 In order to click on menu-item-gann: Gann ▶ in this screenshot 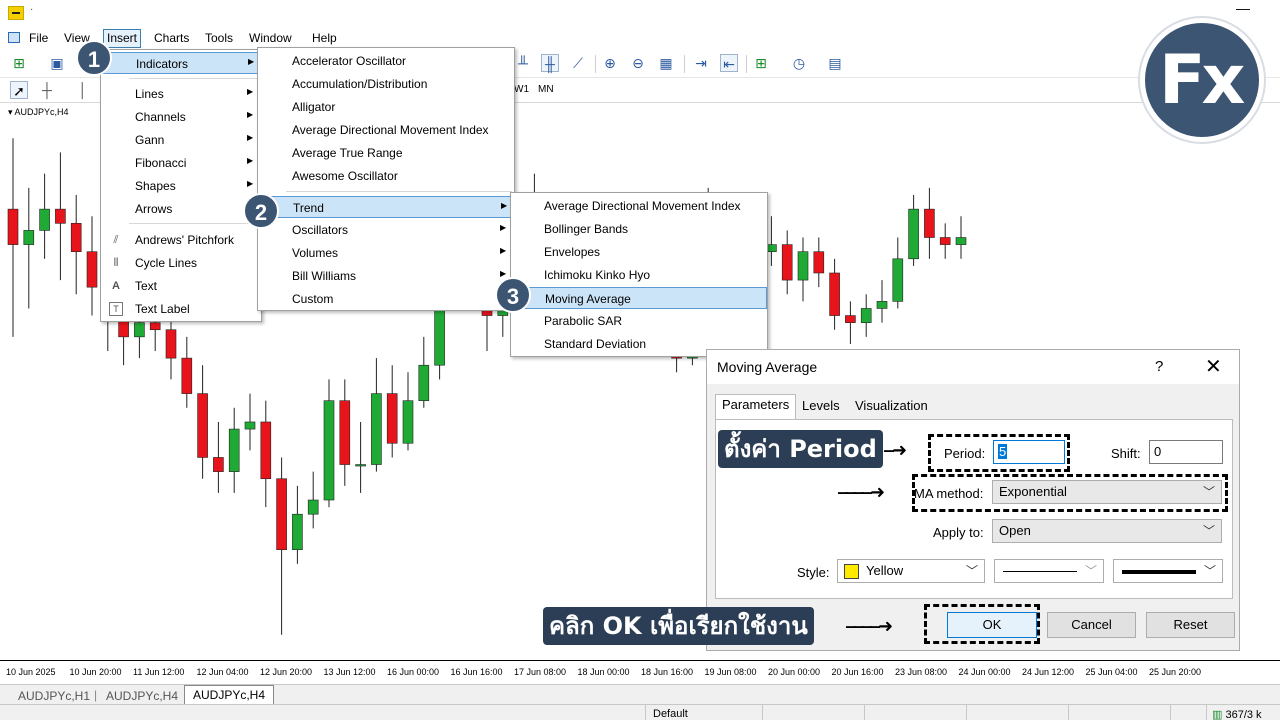, I will do `click(181, 140)`.